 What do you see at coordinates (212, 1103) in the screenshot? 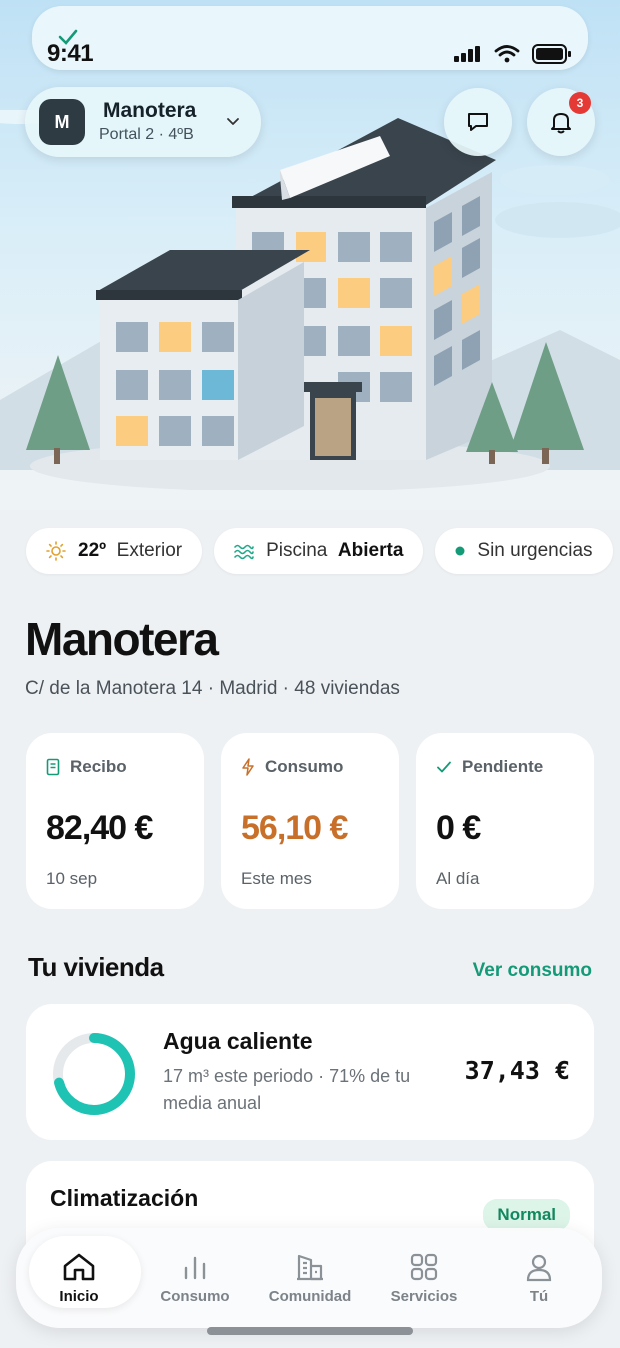
I see `card-description-line2: media anual` at bounding box center [212, 1103].